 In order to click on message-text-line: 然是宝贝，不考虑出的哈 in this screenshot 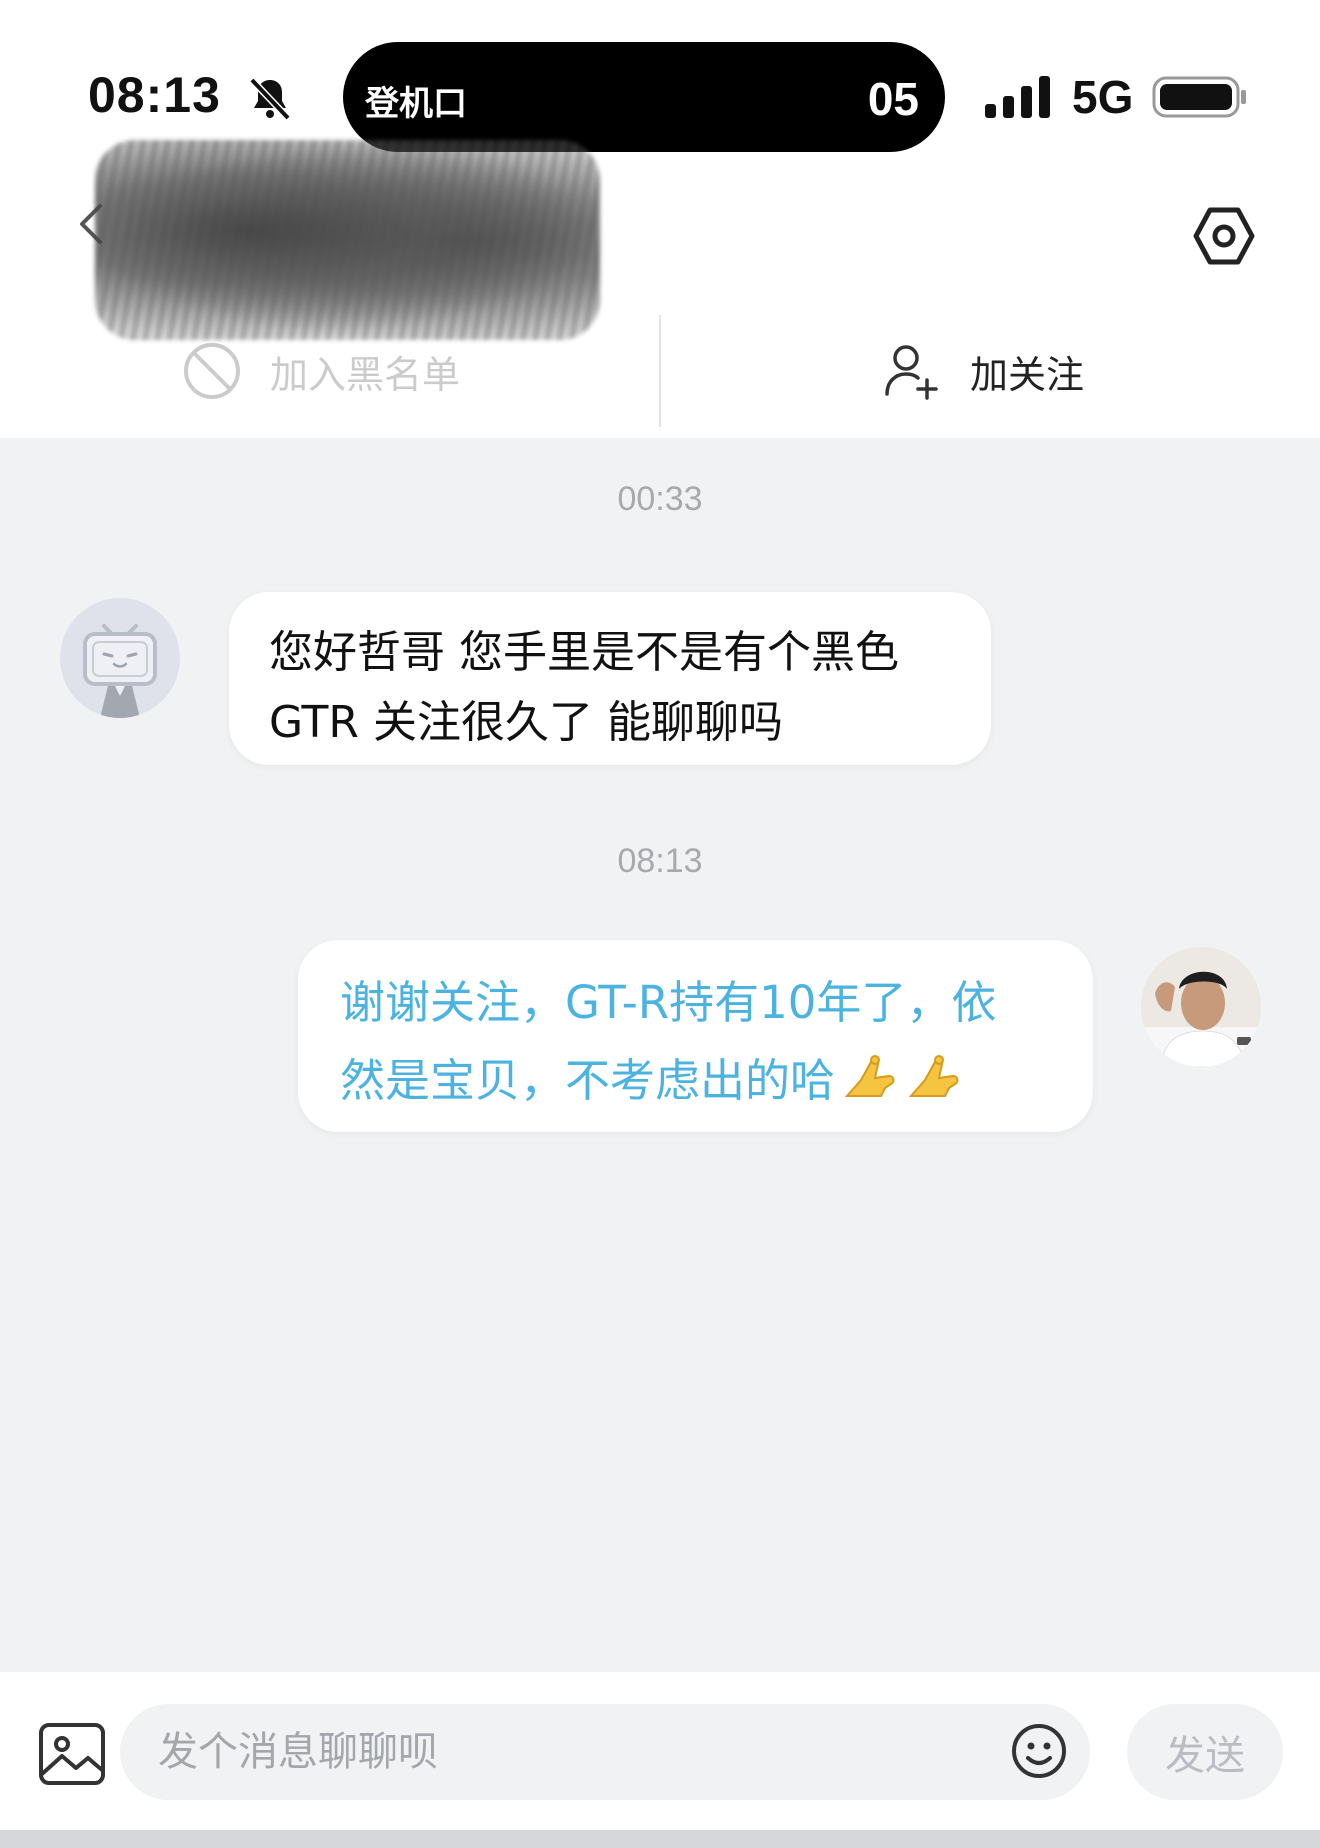, I will do `click(588, 1080)`.